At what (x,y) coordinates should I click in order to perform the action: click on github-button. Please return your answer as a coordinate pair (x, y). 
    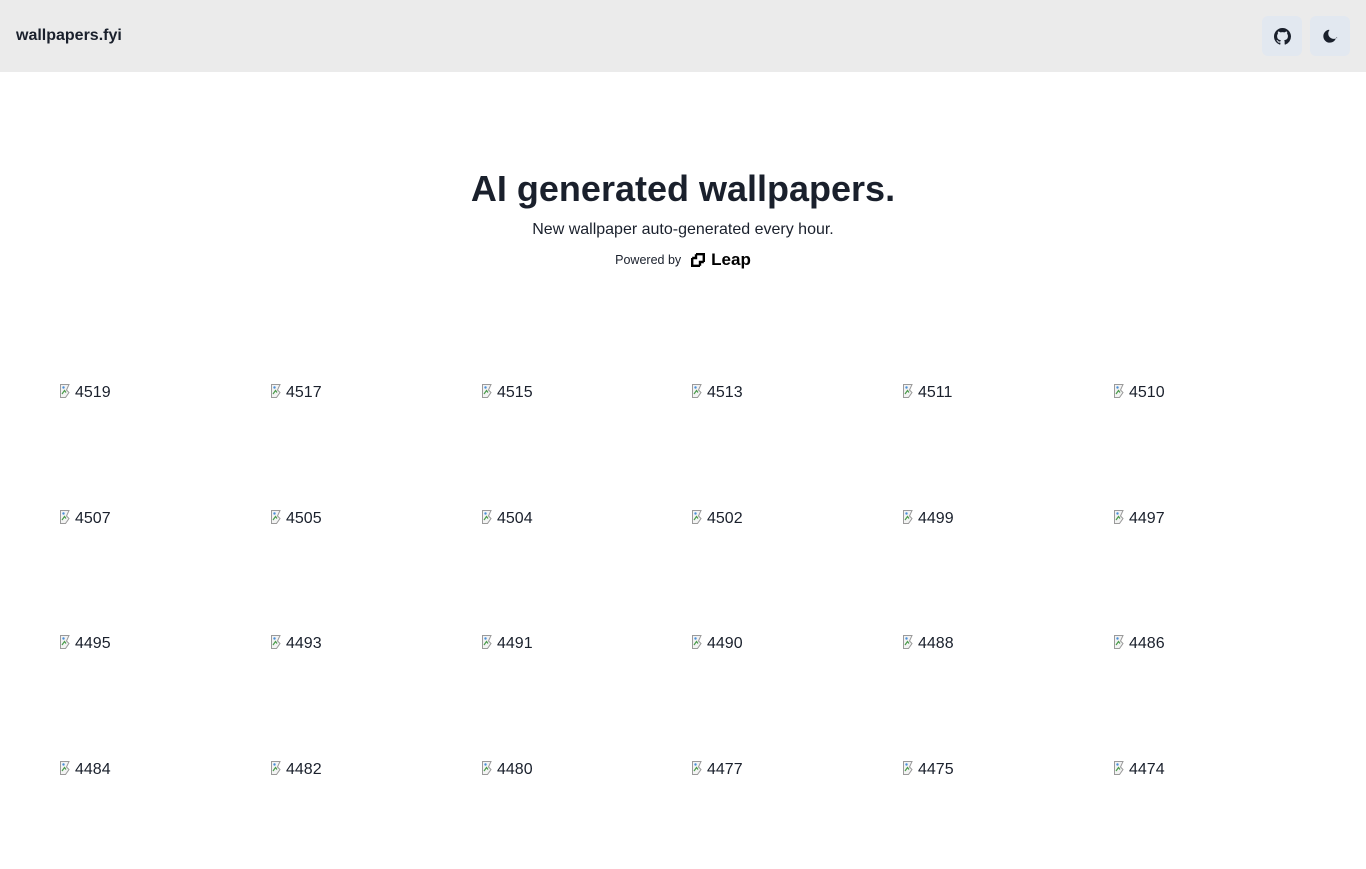
    Looking at the image, I should click on (1282, 36).